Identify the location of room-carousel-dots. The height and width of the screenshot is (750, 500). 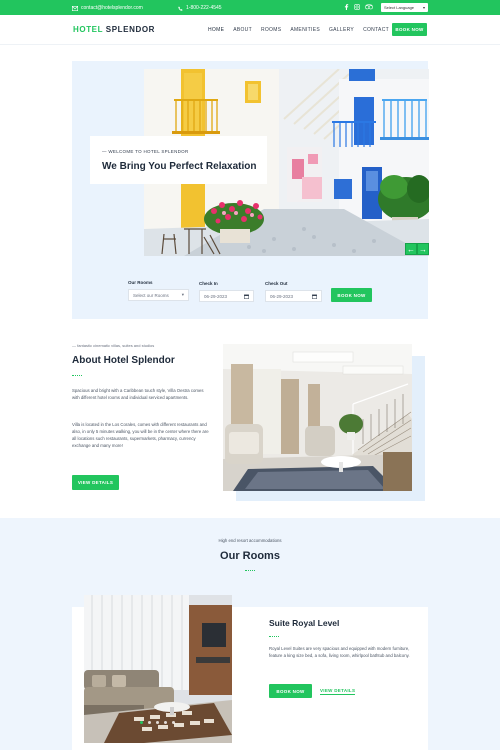
(157, 722).